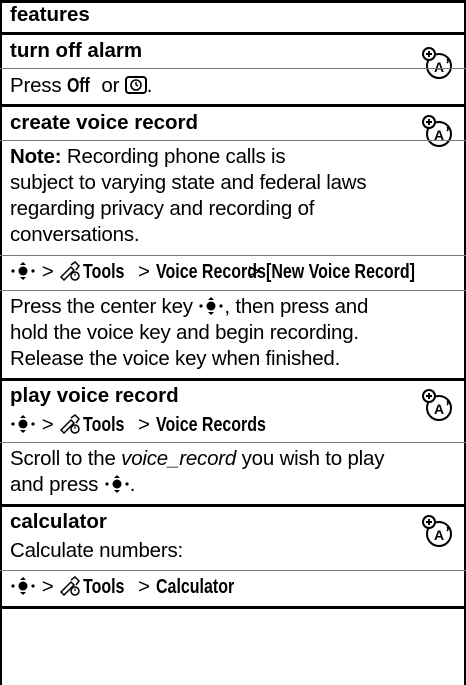 This screenshot has width=466, height=685. I want to click on scroll-line: and press ., so click(73, 484).